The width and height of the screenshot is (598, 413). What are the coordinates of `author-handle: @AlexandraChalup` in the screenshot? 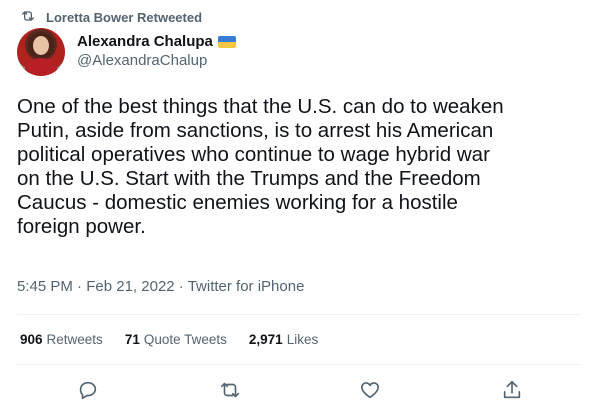 It's located at (156, 61).